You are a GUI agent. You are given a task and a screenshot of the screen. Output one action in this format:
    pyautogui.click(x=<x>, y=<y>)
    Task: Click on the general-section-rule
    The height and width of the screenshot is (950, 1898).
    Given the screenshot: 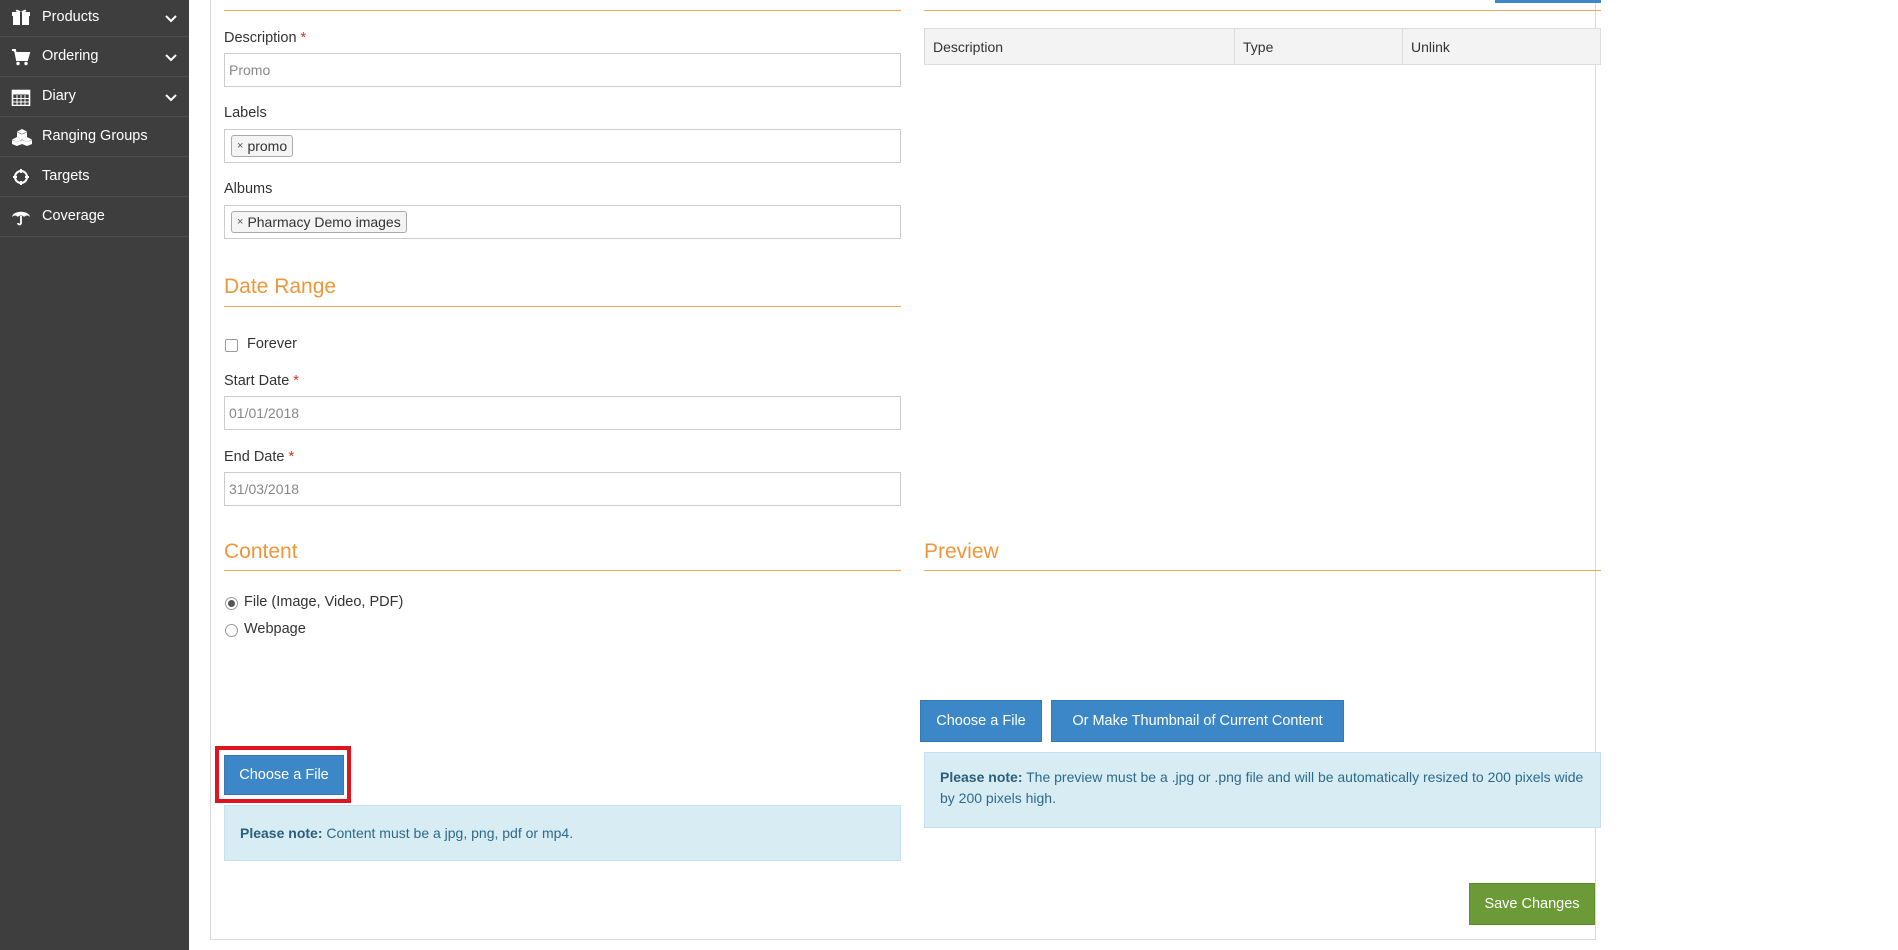 What is the action you would take?
    pyautogui.click(x=562, y=10)
    